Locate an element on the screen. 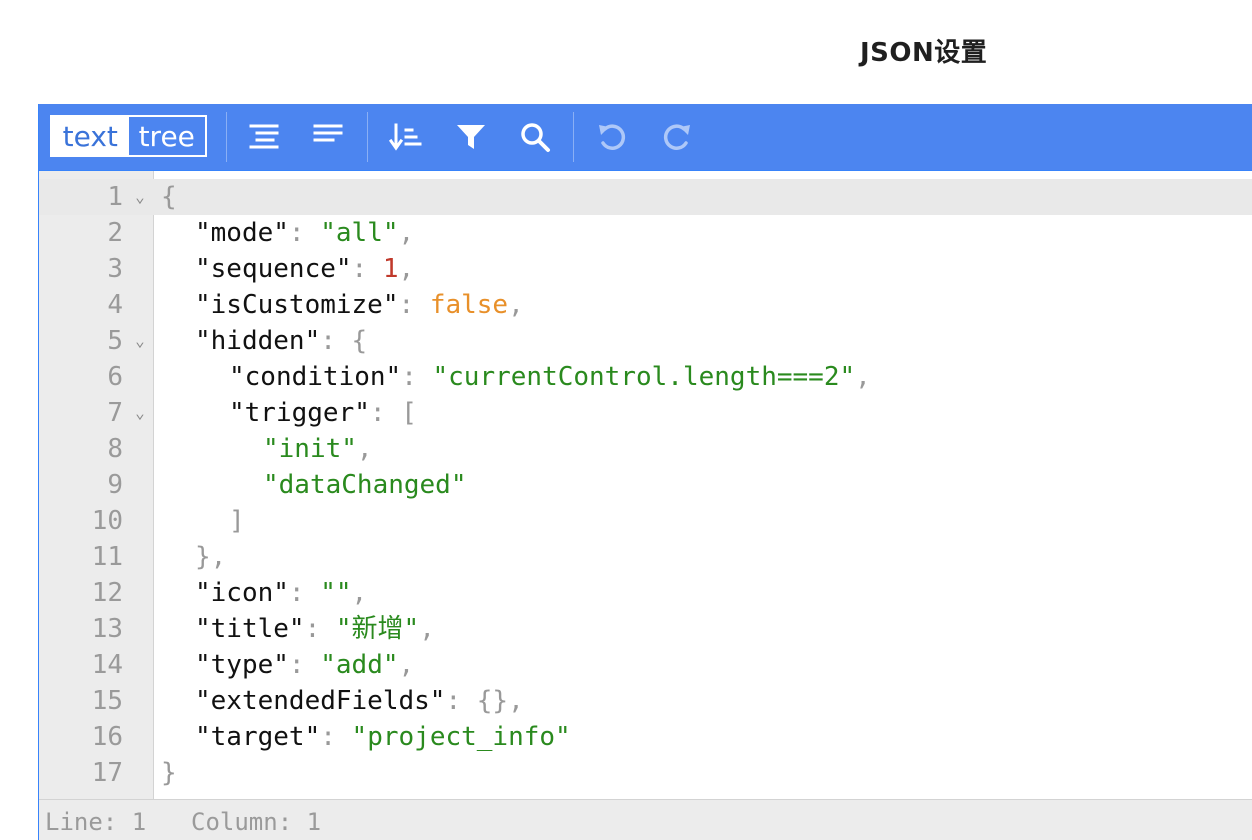 The height and width of the screenshot is (840, 1252). line-number: 17 is located at coordinates (107, 773).